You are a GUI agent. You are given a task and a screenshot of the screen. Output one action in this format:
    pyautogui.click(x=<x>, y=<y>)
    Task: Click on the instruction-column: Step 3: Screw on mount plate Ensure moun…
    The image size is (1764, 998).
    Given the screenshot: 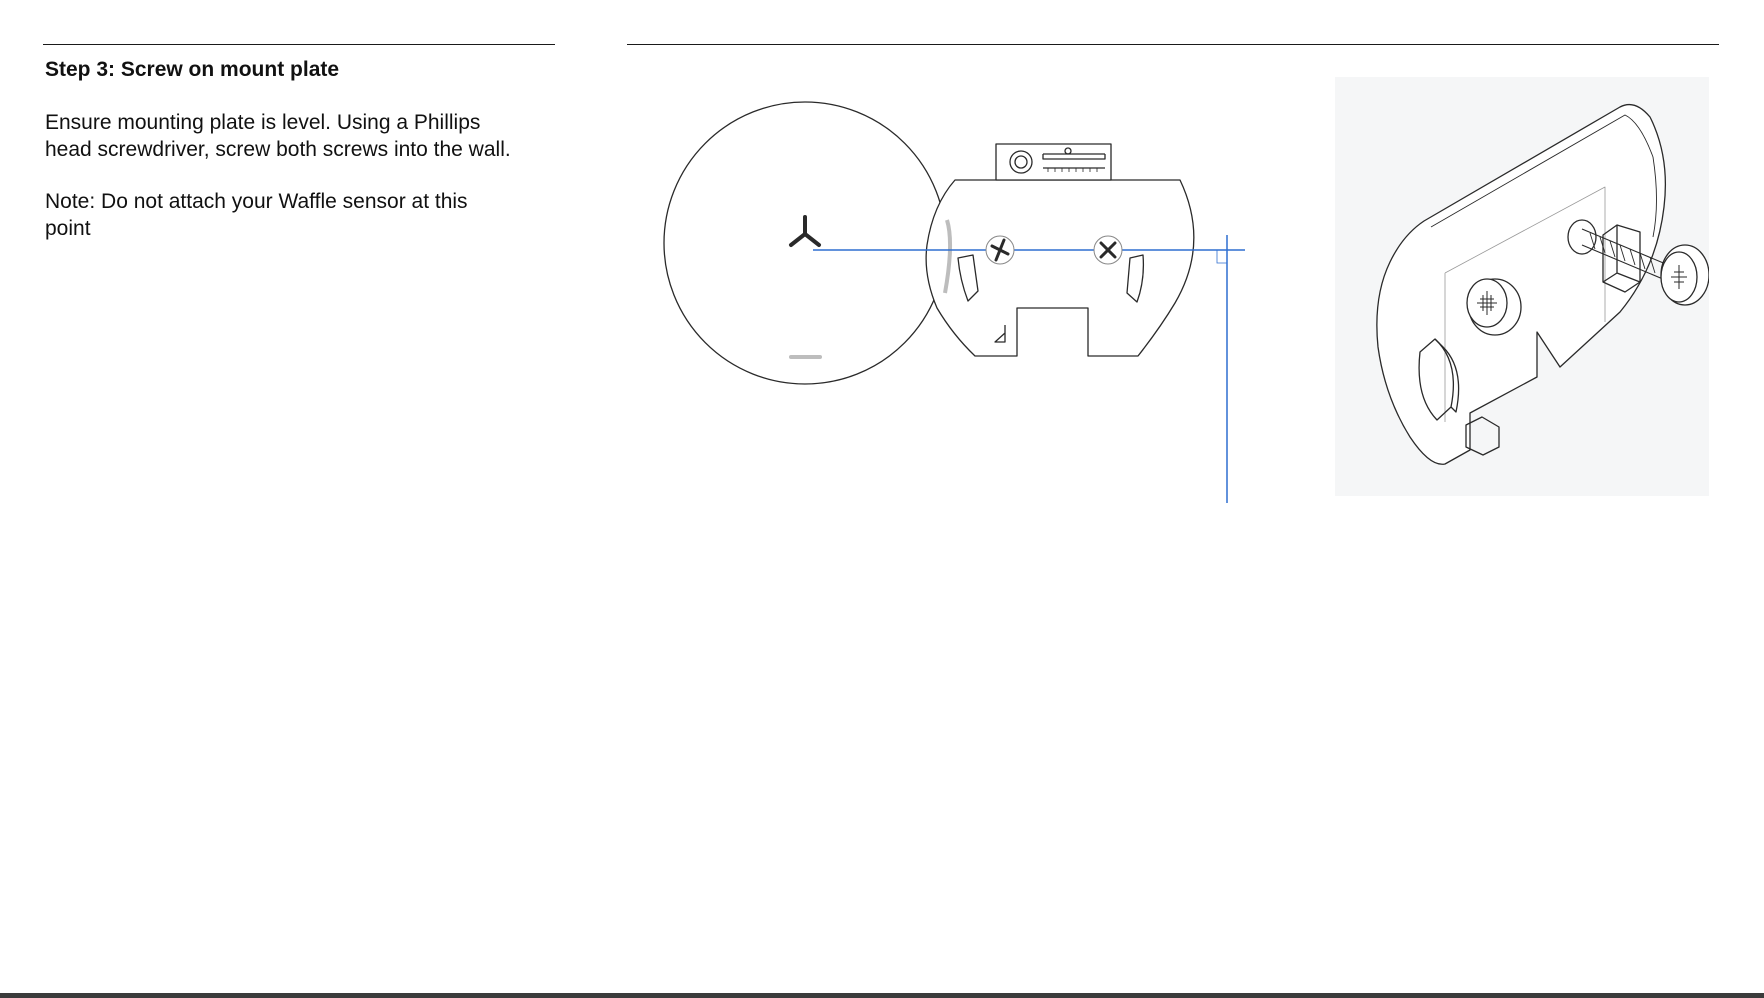 What is the action you would take?
    pyautogui.click(x=280, y=149)
    